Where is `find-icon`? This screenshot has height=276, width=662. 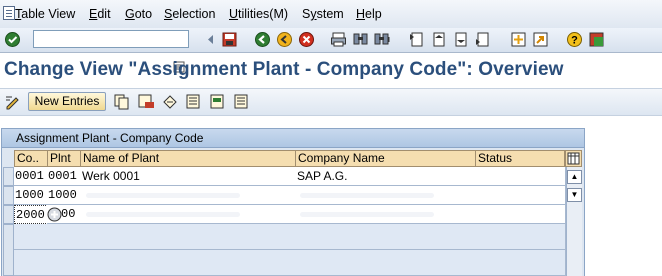 find-icon is located at coordinates (360, 39).